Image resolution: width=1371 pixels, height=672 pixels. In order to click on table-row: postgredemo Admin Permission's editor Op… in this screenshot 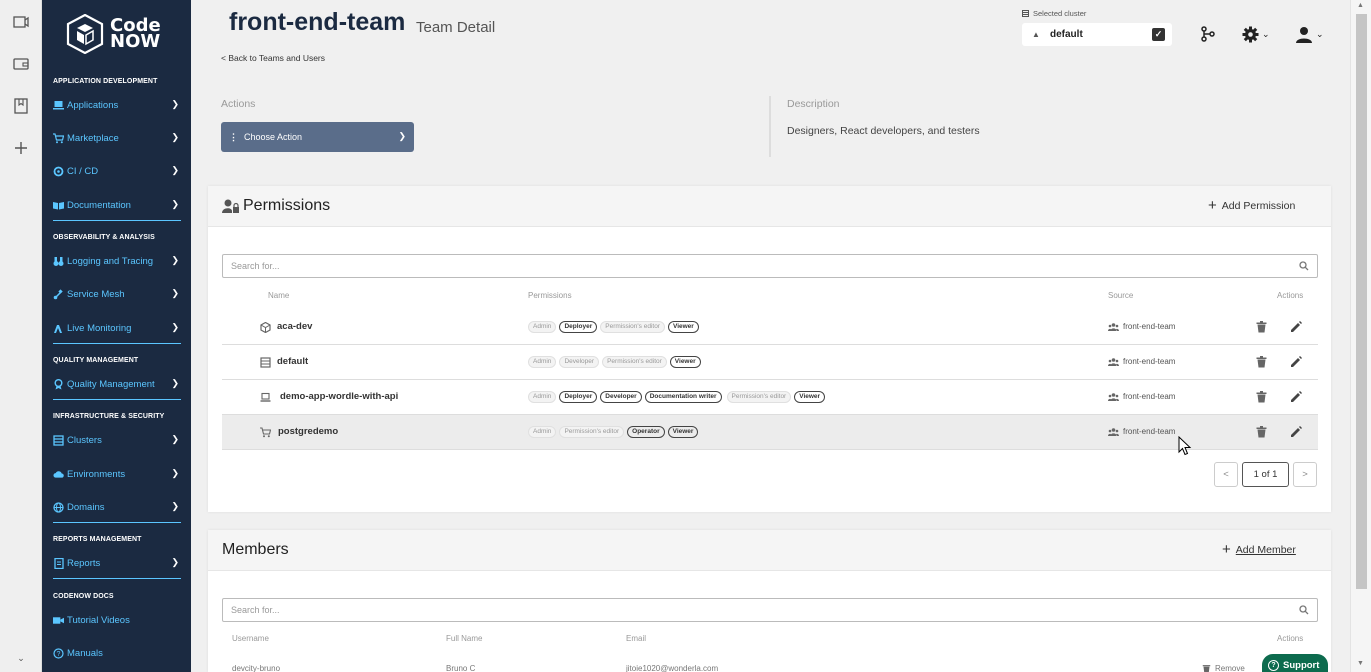, I will do `click(770, 432)`.